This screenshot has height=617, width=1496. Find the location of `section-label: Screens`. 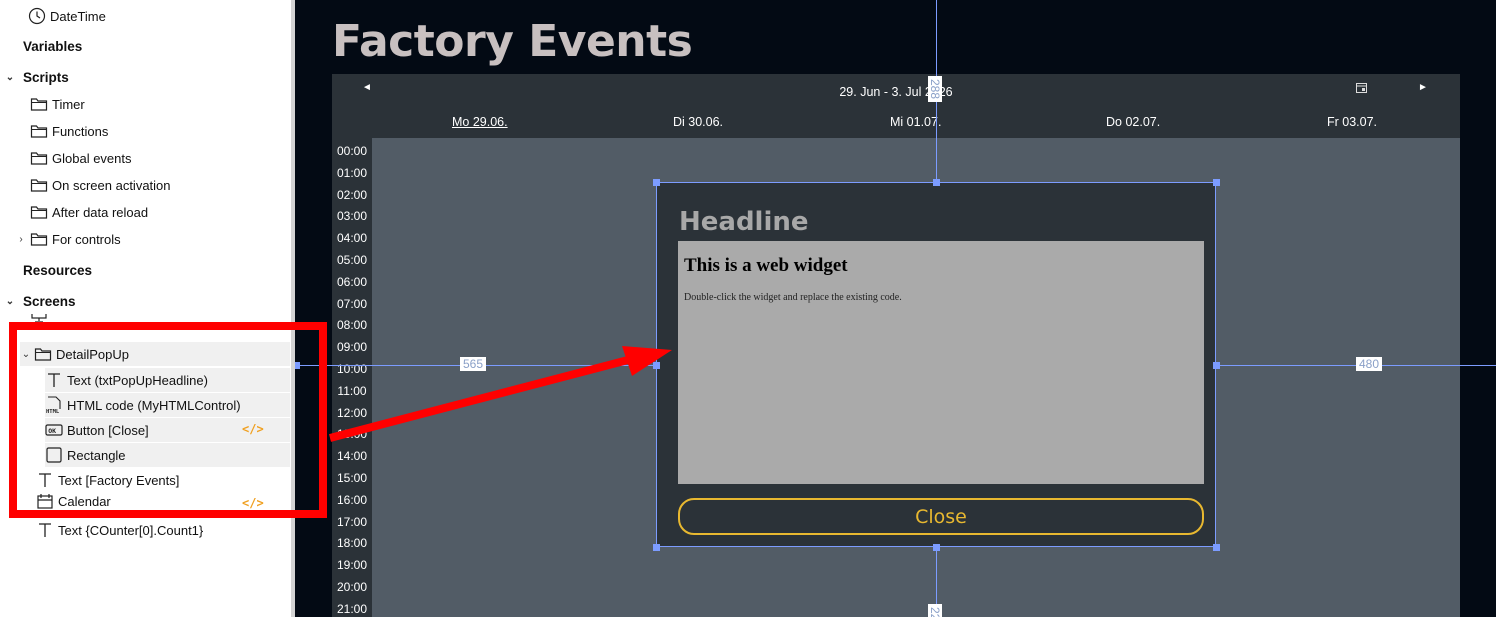

section-label: Screens is located at coordinates (49, 301).